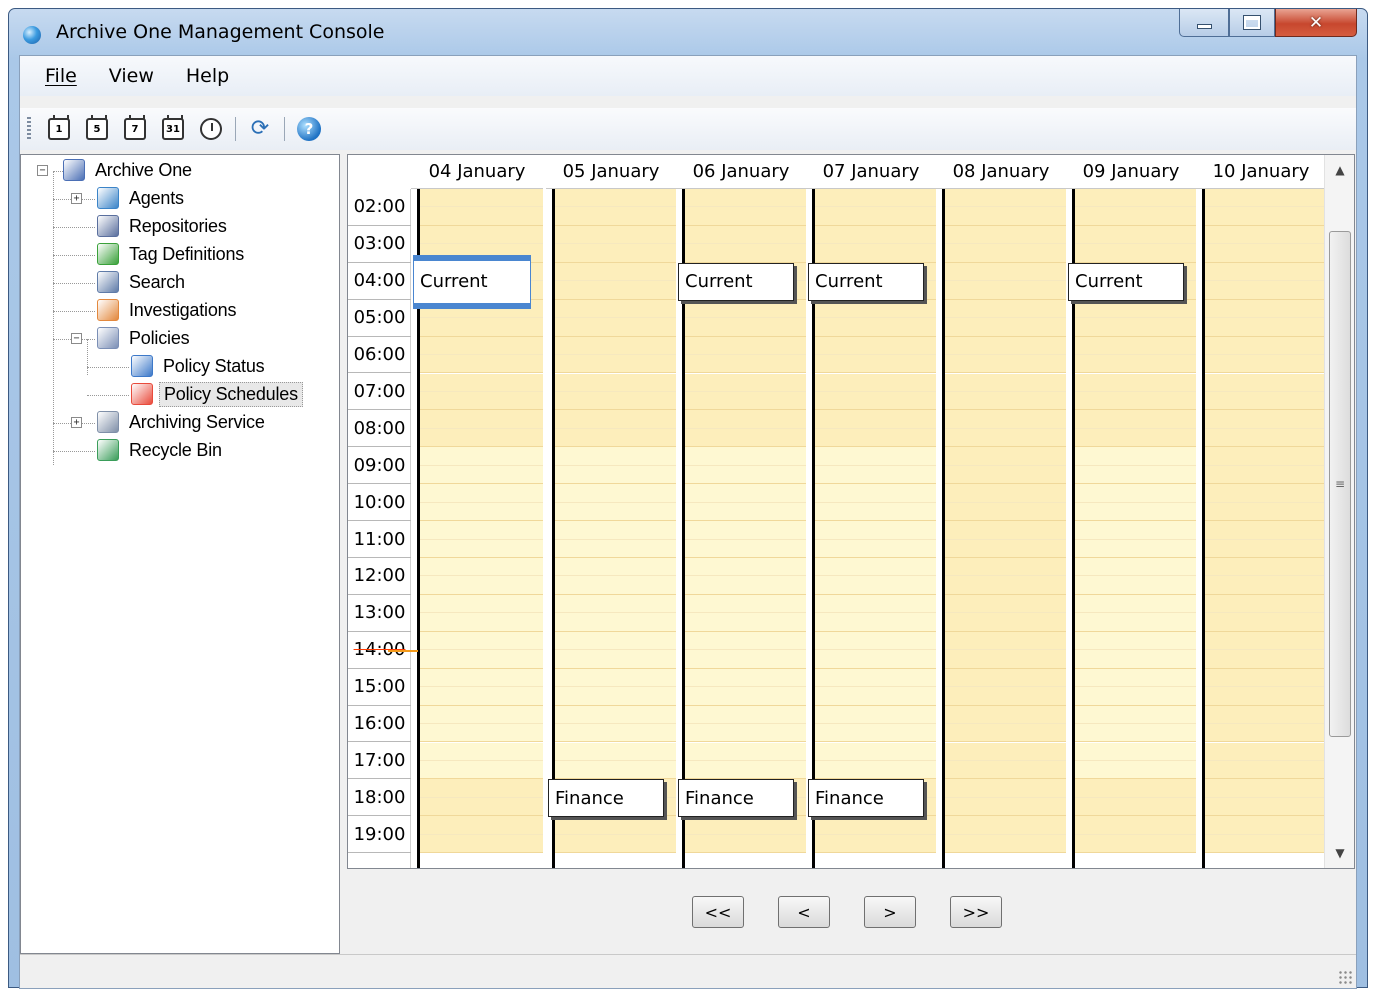  What do you see at coordinates (260, 129) in the screenshot?
I see `refresh-button: ⟳` at bounding box center [260, 129].